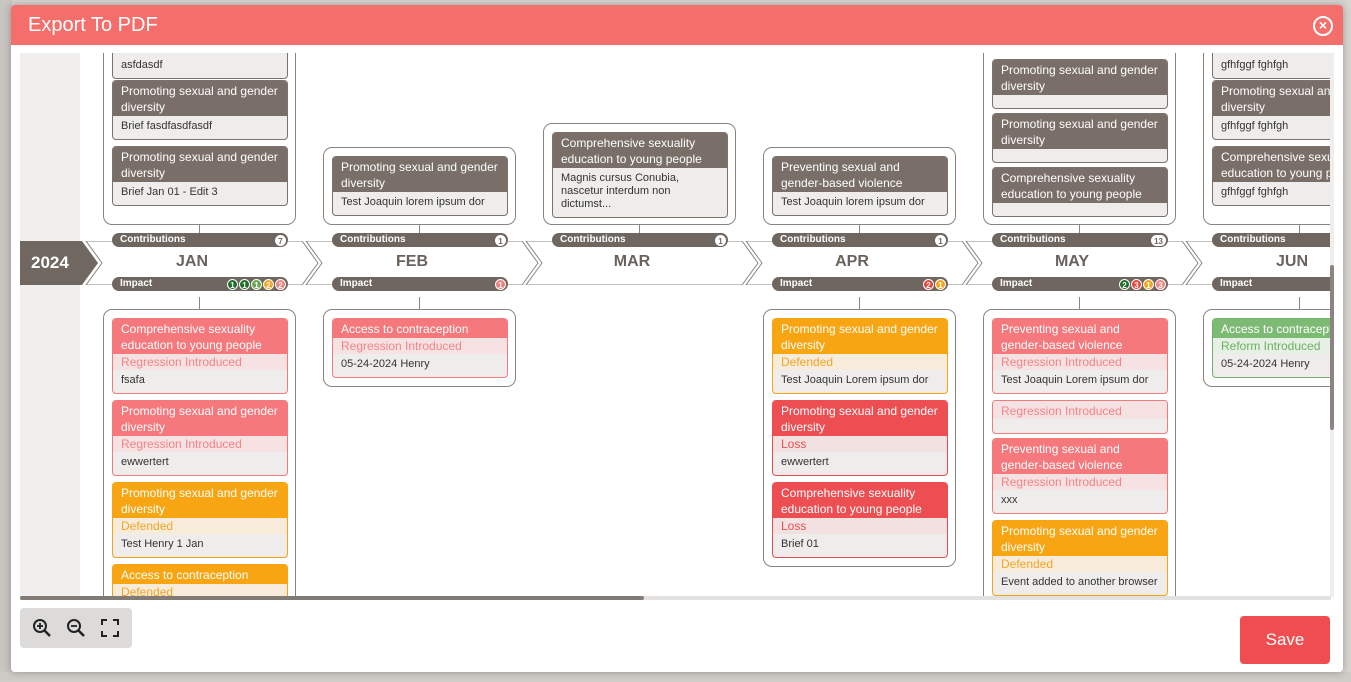 The width and height of the screenshot is (1351, 682). I want to click on contributions-pill: Contributions 7, so click(200, 240).